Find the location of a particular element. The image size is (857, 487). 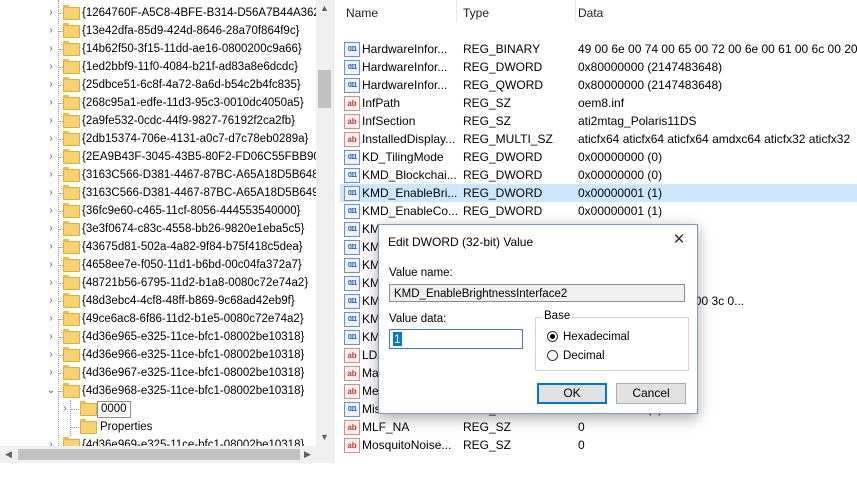

tree-item: › {25dbce51-6c8f-4a72-8a6d-b54c2b4fc835} is located at coordinates (158, 85).